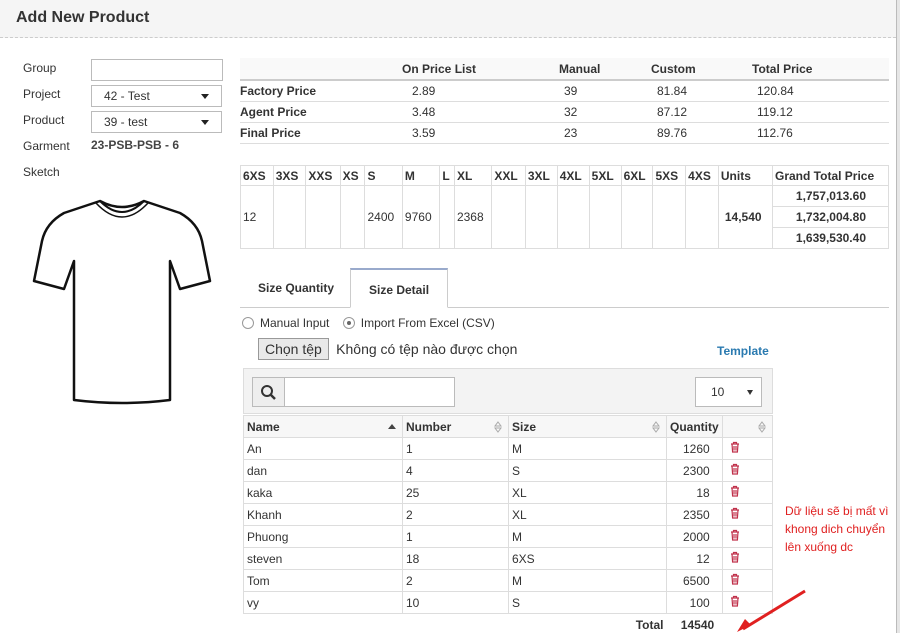 This screenshot has height=633, width=900. I want to click on search-input, so click(369, 392).